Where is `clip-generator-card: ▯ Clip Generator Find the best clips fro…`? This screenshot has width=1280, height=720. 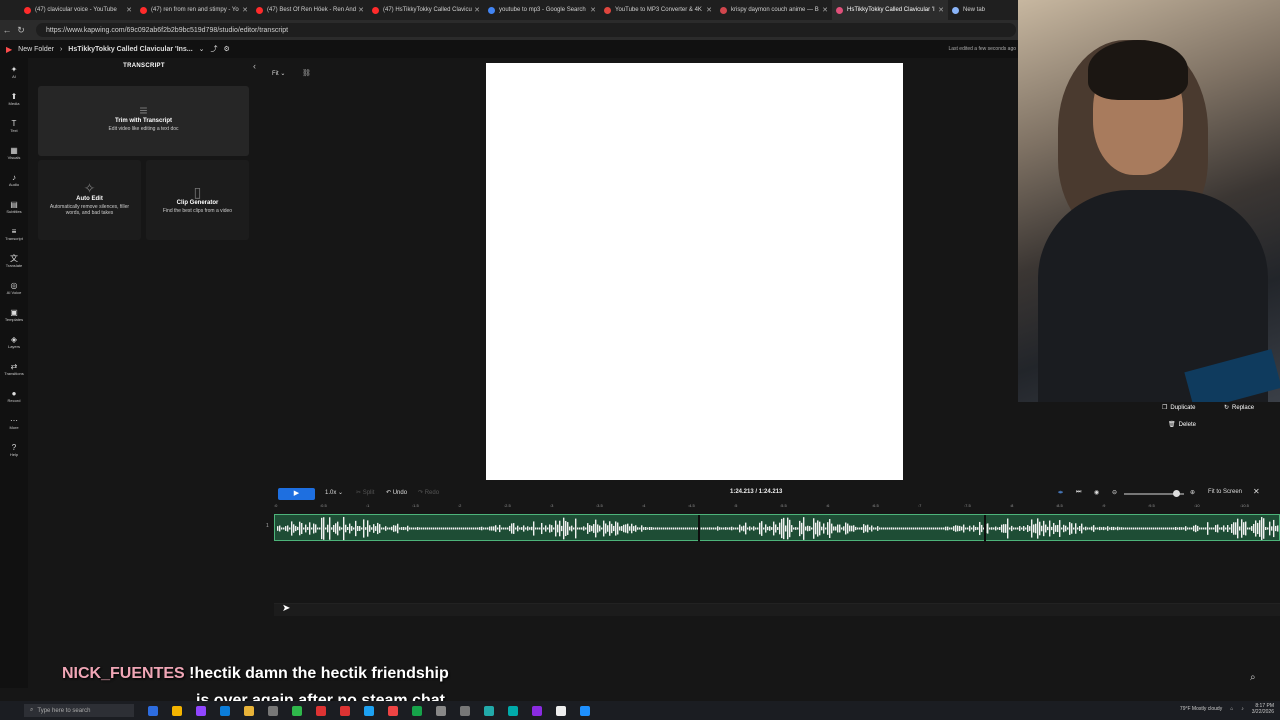
clip-generator-card: ▯ Clip Generator Find the best clips fro… is located at coordinates (197, 200).